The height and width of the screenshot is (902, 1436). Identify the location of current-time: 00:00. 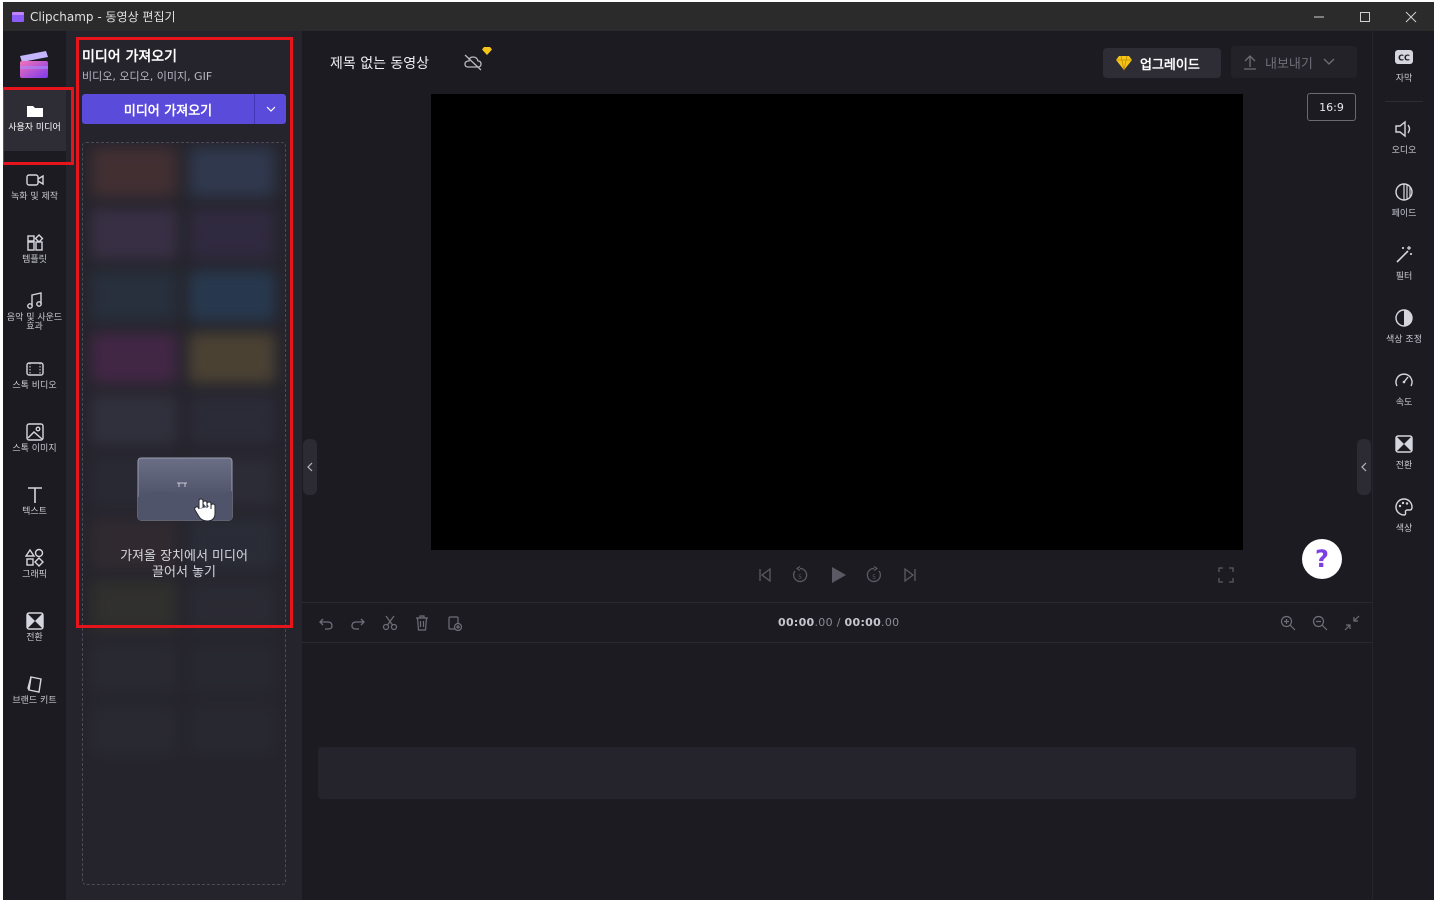
(796, 622).